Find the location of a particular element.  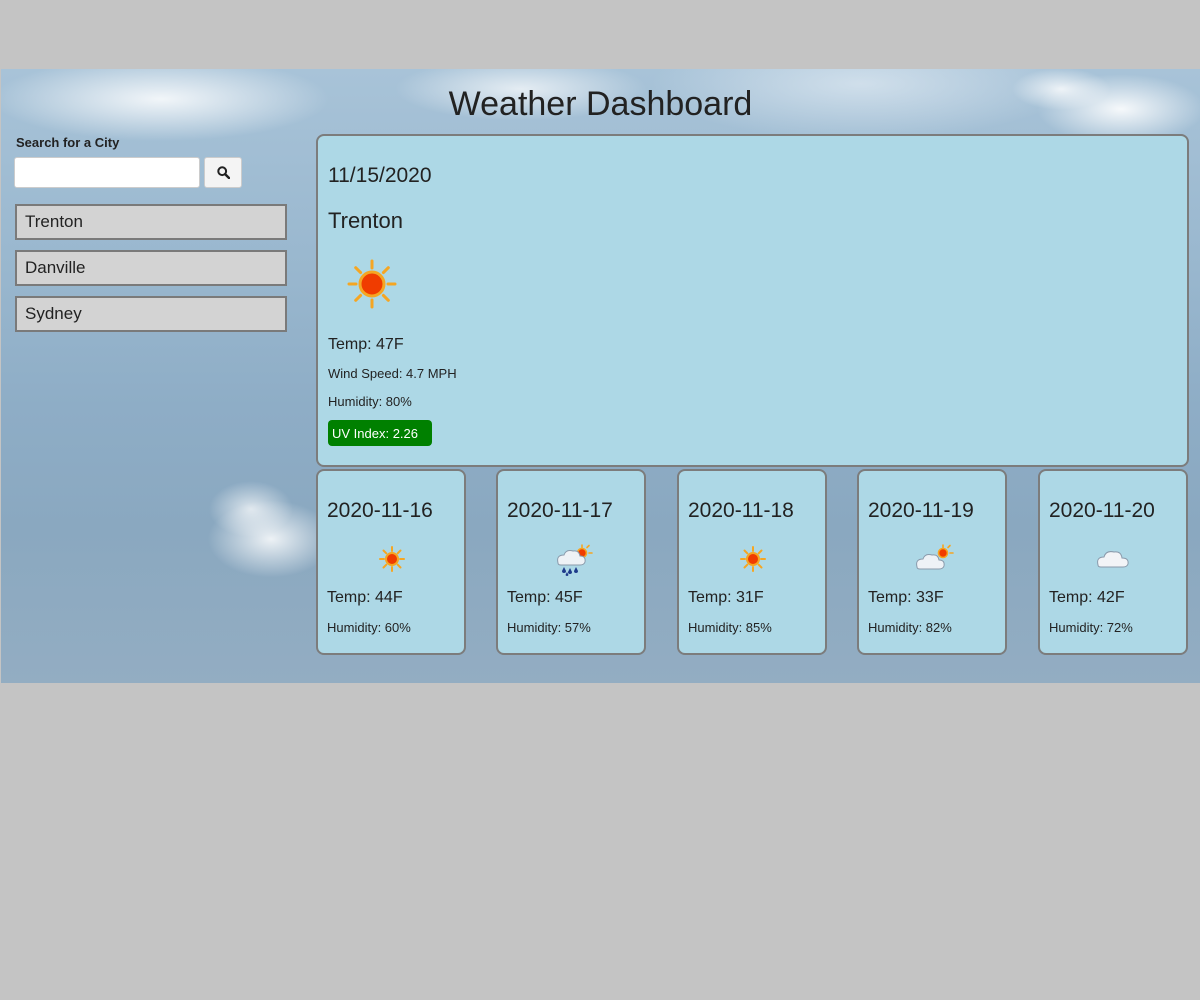

current-temp: Temp: 47F is located at coordinates (366, 344).